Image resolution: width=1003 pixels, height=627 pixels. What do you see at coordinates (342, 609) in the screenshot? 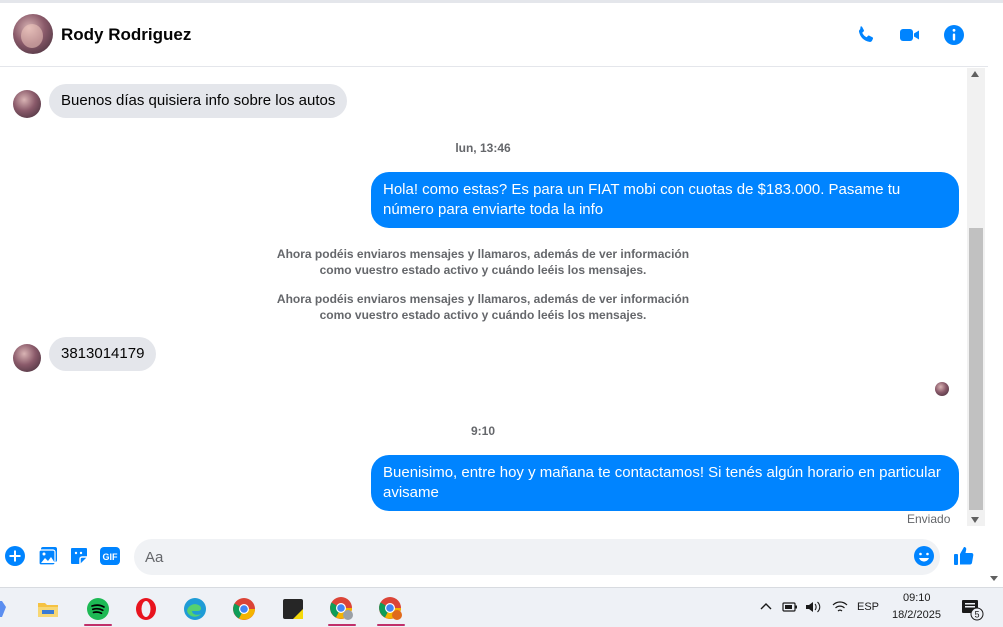
I see `chrome-profile-icon` at bounding box center [342, 609].